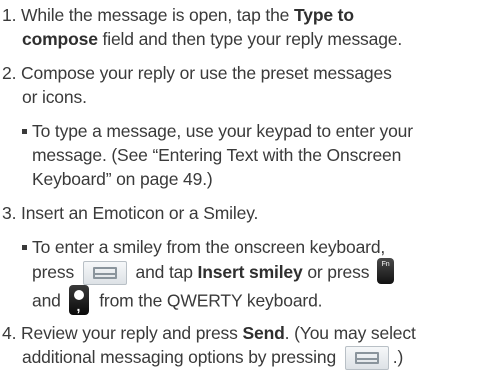  Describe the element at coordinates (338, 272) in the screenshot. I see `bullet-text: or press` at that location.